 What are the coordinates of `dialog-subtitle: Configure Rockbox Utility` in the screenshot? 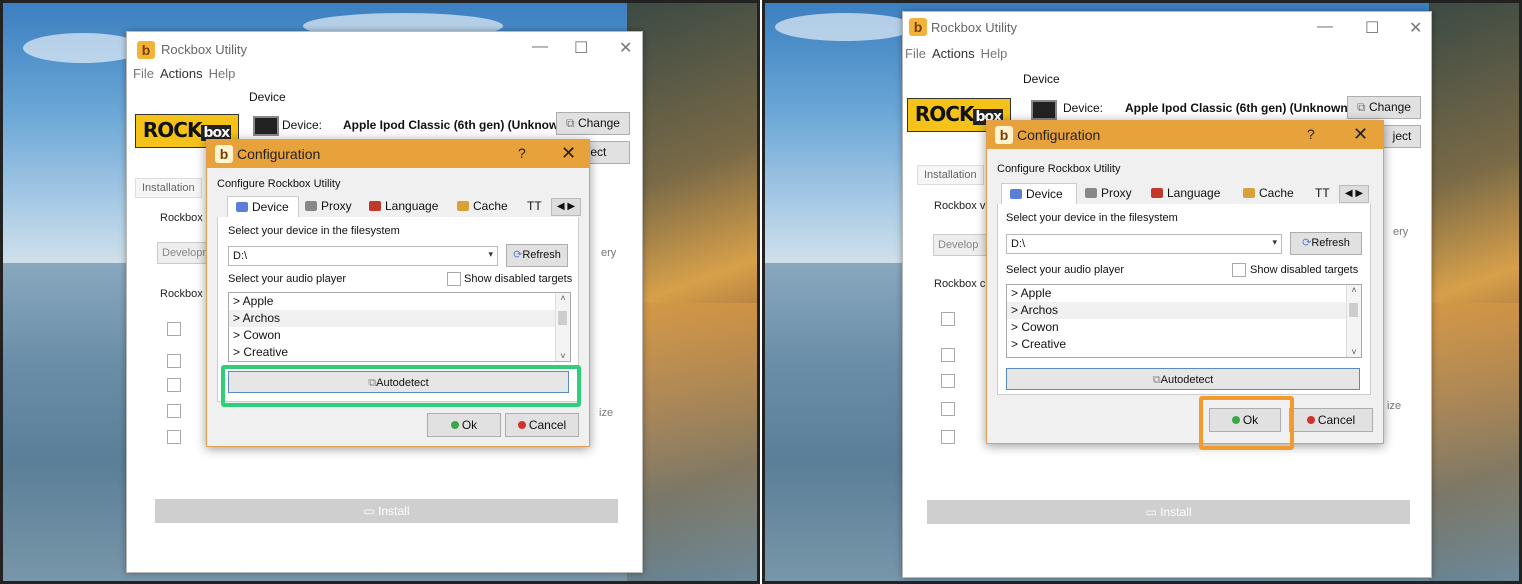 It's located at (279, 184).